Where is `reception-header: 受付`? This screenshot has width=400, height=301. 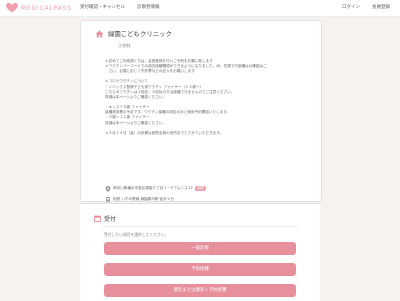 reception-header: 受付 is located at coordinates (105, 218).